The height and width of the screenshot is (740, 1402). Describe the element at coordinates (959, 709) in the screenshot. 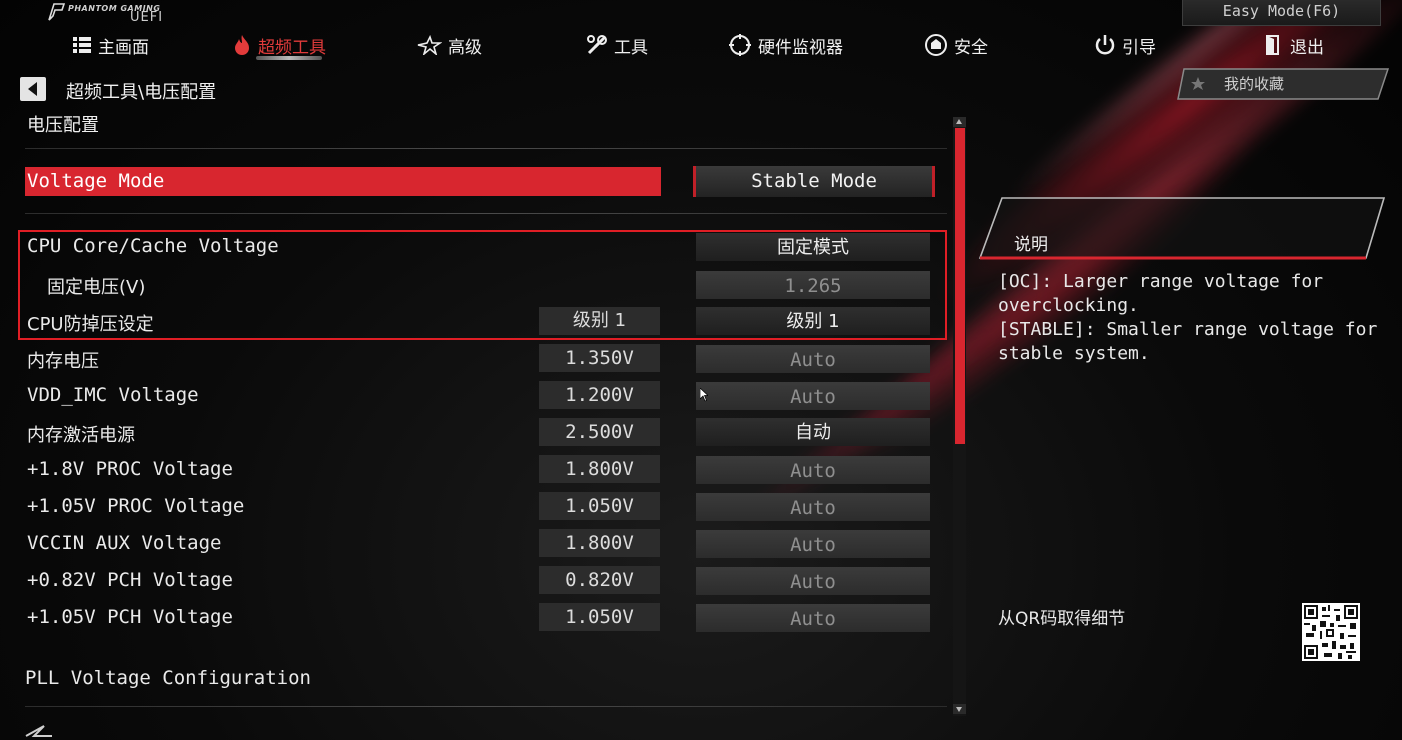

I see `scroll-down-arrow-icon` at that location.